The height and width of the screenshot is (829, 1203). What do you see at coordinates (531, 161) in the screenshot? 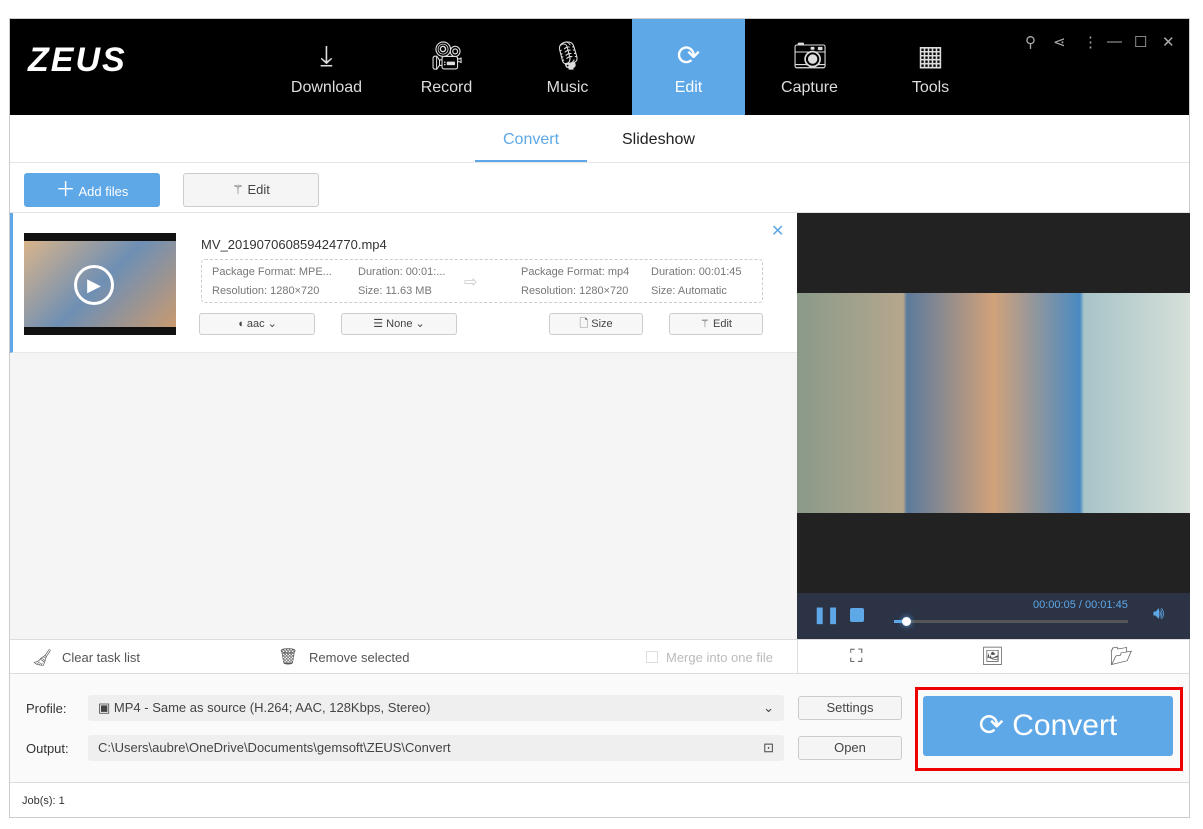
I see `tab-underline` at bounding box center [531, 161].